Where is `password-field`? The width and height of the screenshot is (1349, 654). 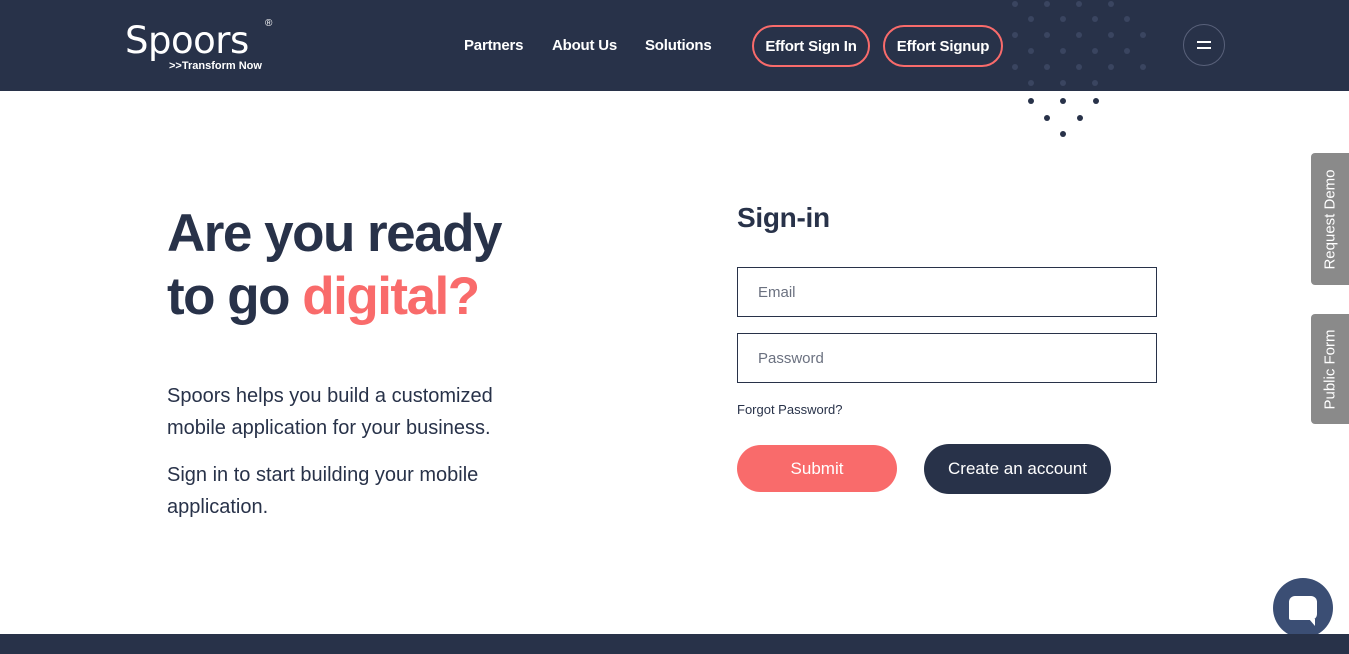 password-field is located at coordinates (947, 358).